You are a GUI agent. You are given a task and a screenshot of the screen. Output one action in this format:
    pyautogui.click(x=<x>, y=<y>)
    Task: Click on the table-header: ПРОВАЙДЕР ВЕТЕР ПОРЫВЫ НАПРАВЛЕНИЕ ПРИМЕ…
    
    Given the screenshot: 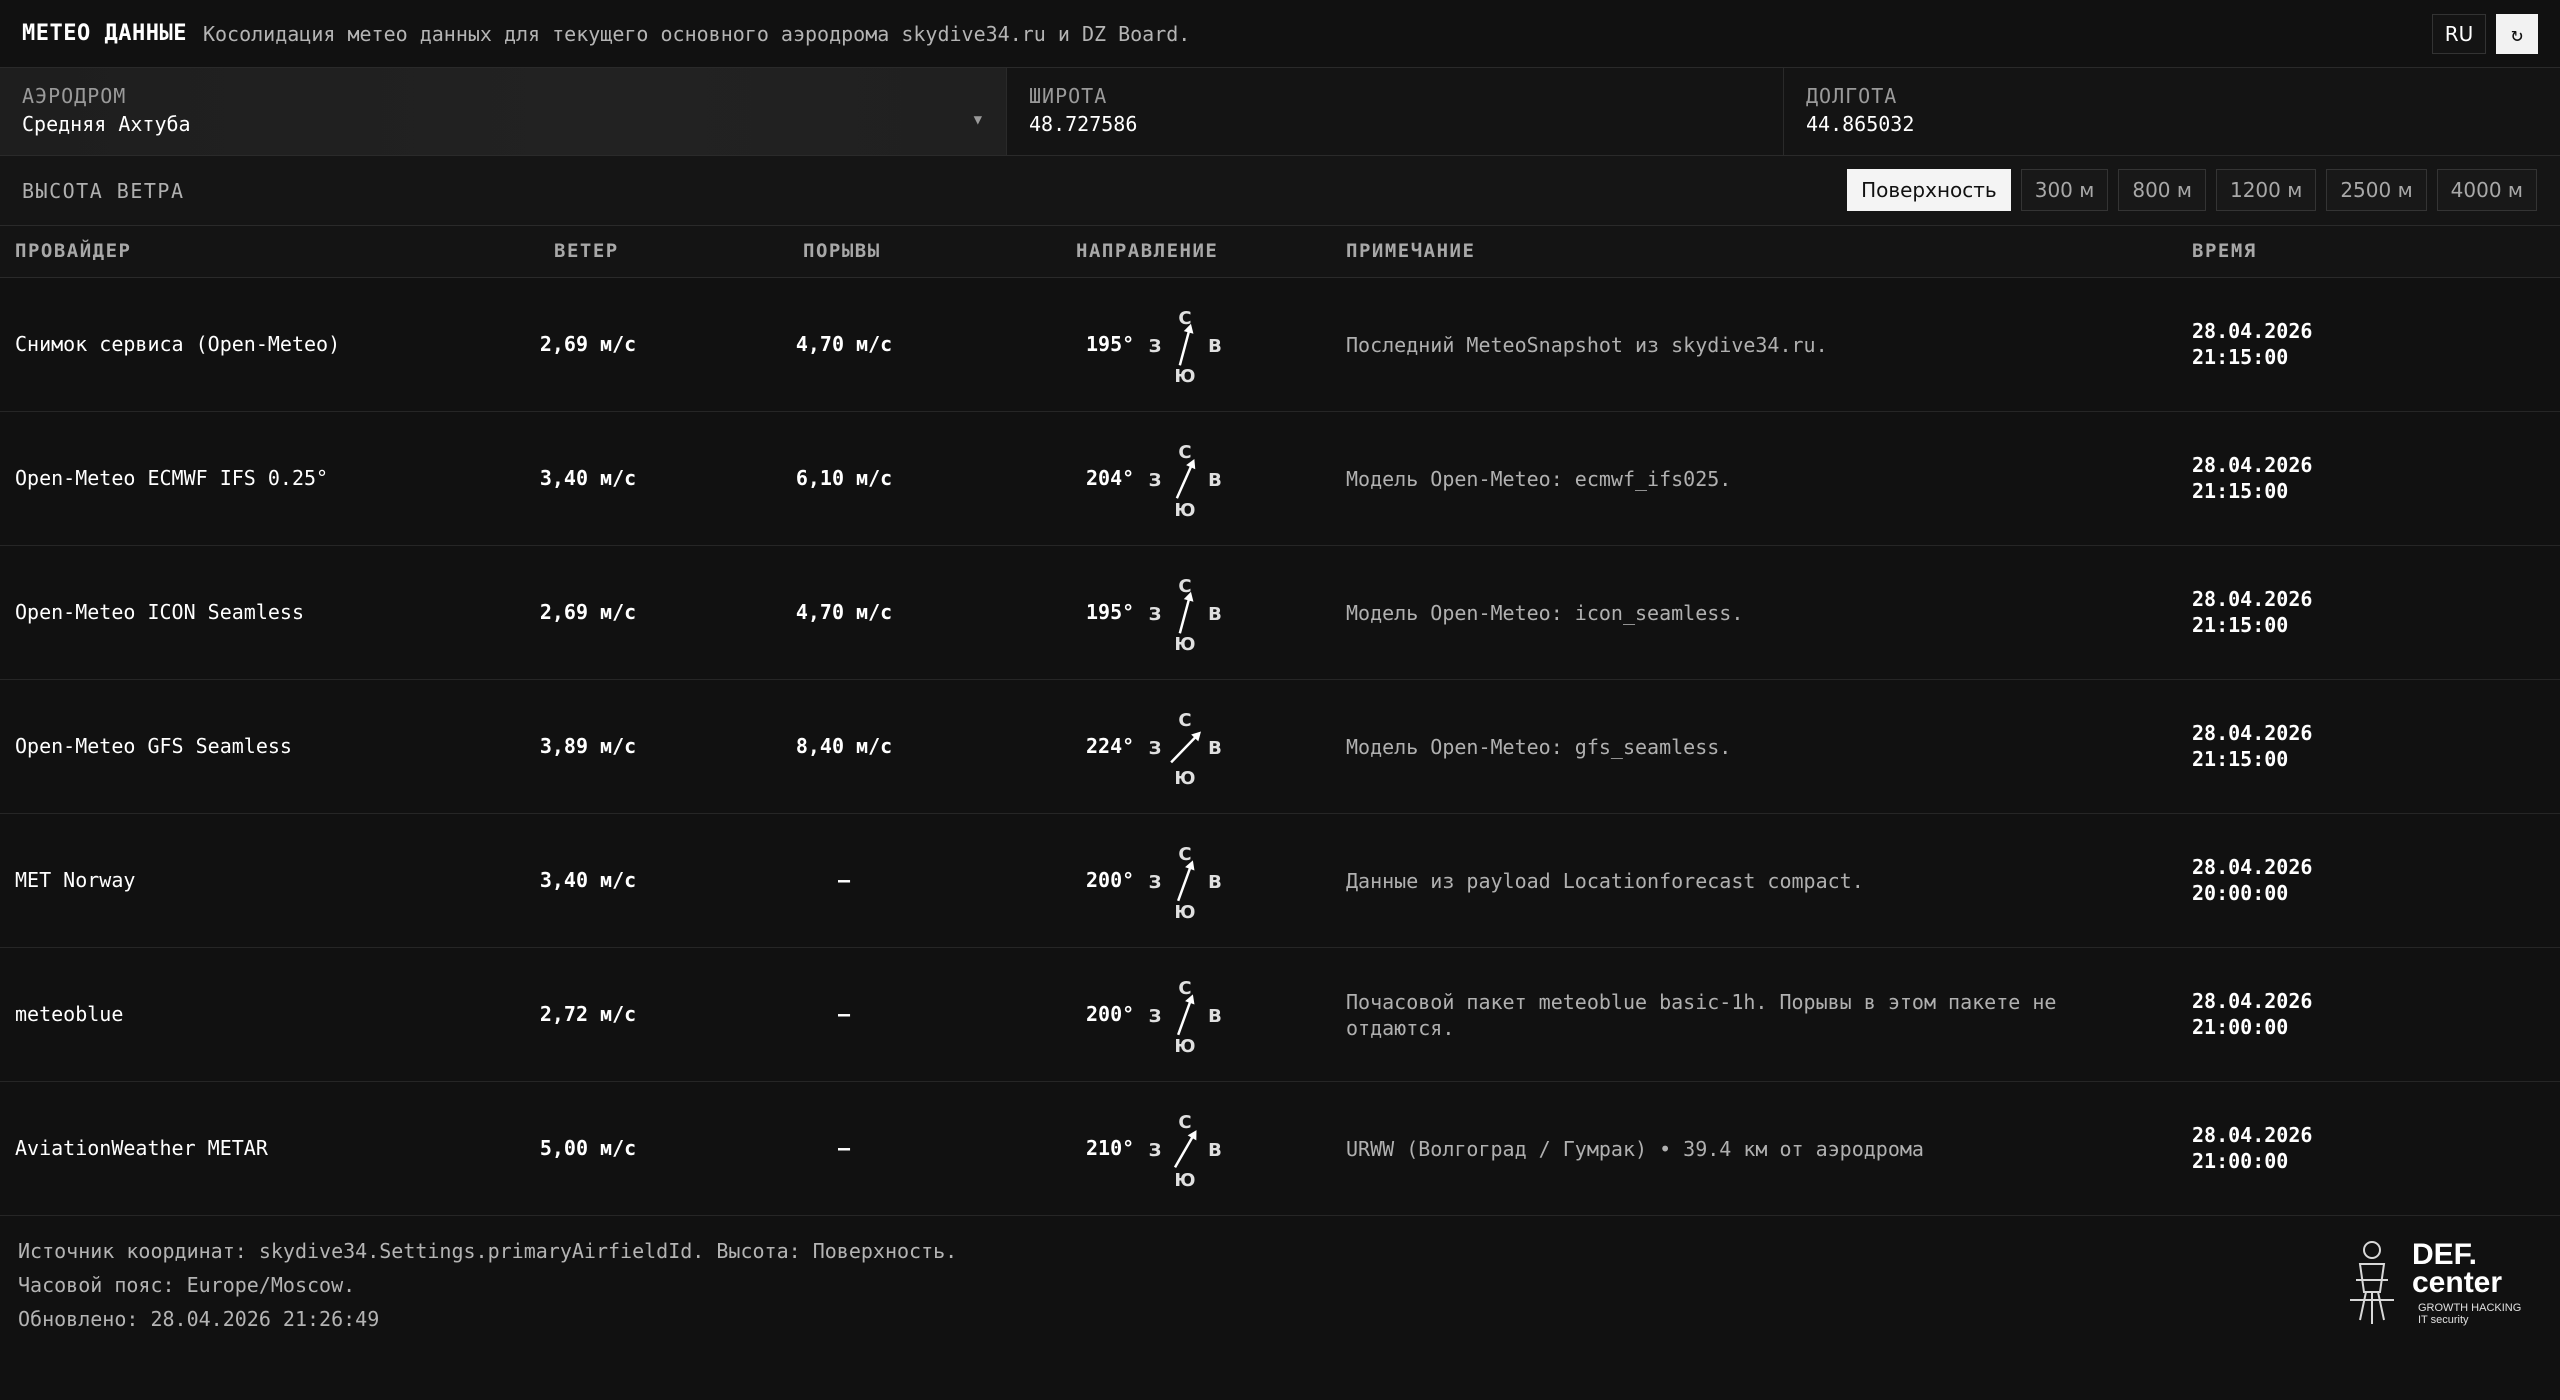 What is the action you would take?
    pyautogui.click(x=1280, y=252)
    